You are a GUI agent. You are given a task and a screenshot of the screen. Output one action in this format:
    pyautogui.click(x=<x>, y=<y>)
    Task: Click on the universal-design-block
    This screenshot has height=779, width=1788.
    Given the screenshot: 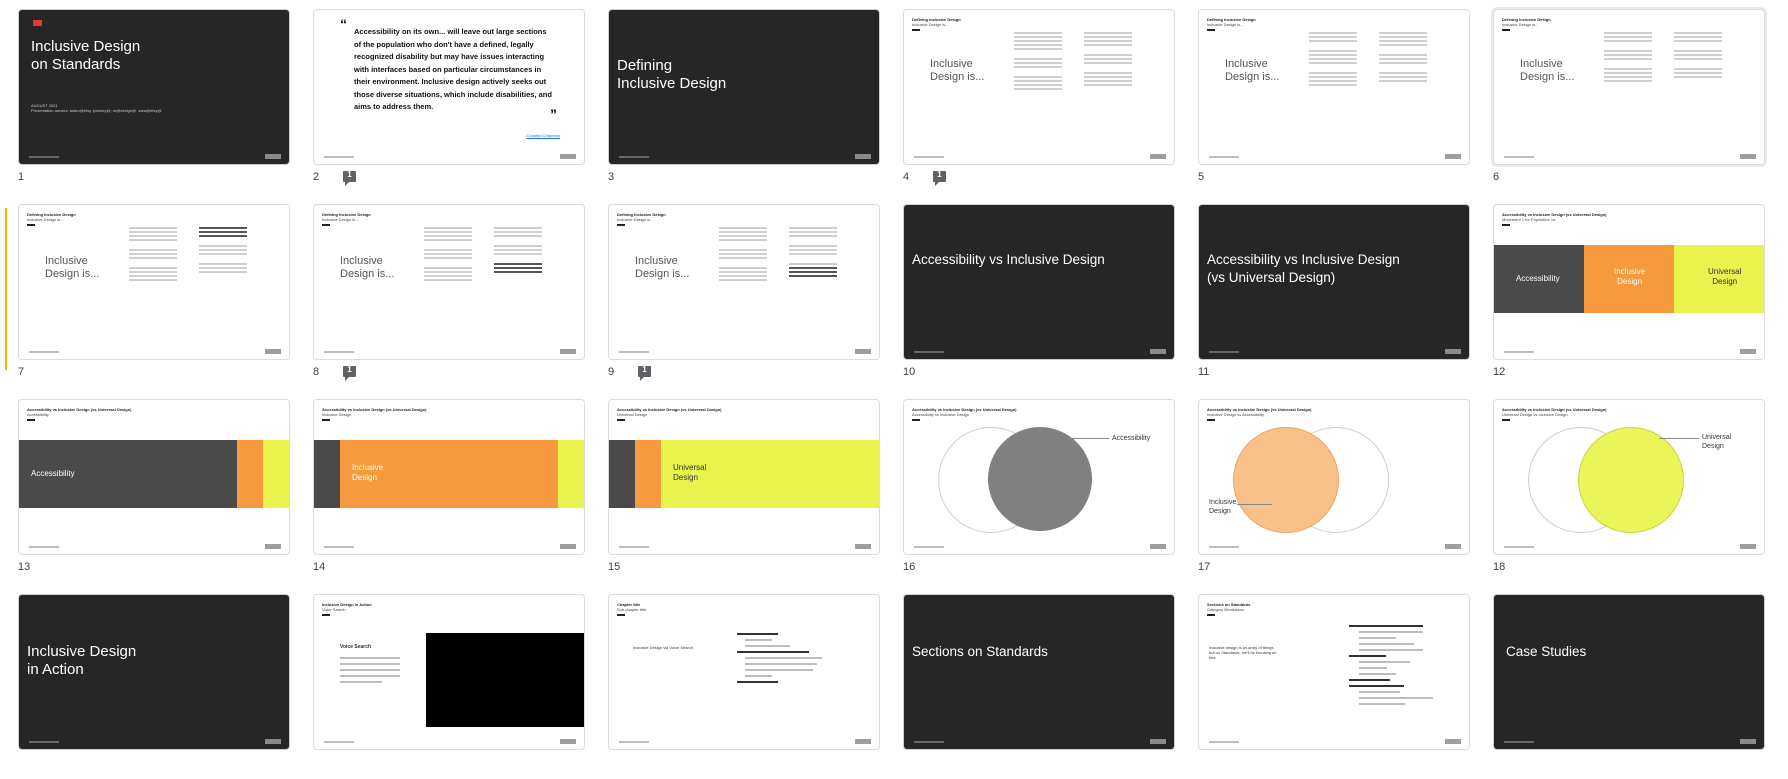 What is the action you would take?
    pyautogui.click(x=571, y=474)
    